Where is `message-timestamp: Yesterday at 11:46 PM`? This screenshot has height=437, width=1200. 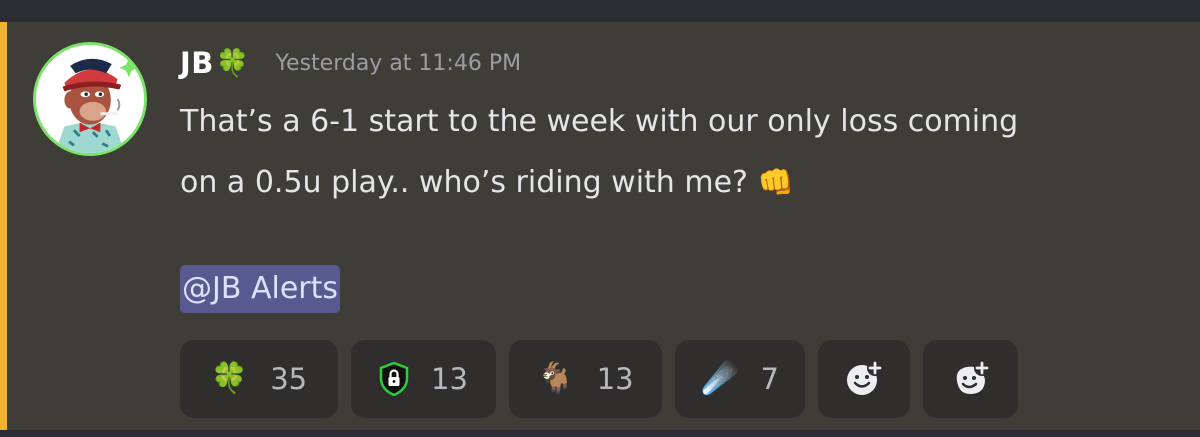 message-timestamp: Yesterday at 11:46 PM is located at coordinates (399, 63).